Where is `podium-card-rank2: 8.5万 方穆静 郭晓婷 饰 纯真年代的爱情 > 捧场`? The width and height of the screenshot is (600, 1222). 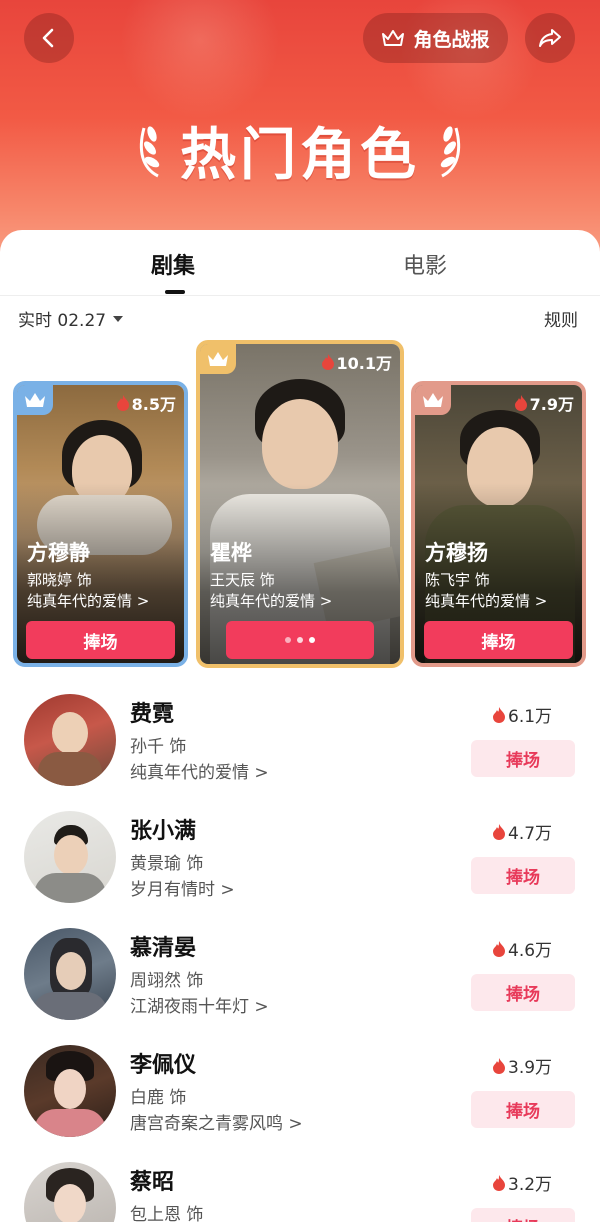
podium-card-rank2: 8.5万 方穆静 郭晓婷 饰 纯真年代的爱情 > 捧场 is located at coordinates (100, 524).